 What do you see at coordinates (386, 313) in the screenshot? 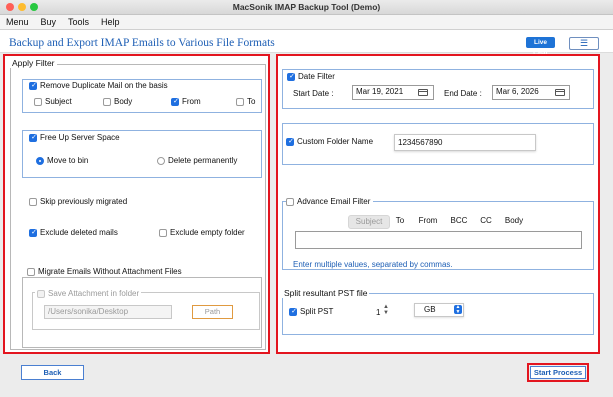
I see `chevron-down-icon: ▼` at bounding box center [386, 313].